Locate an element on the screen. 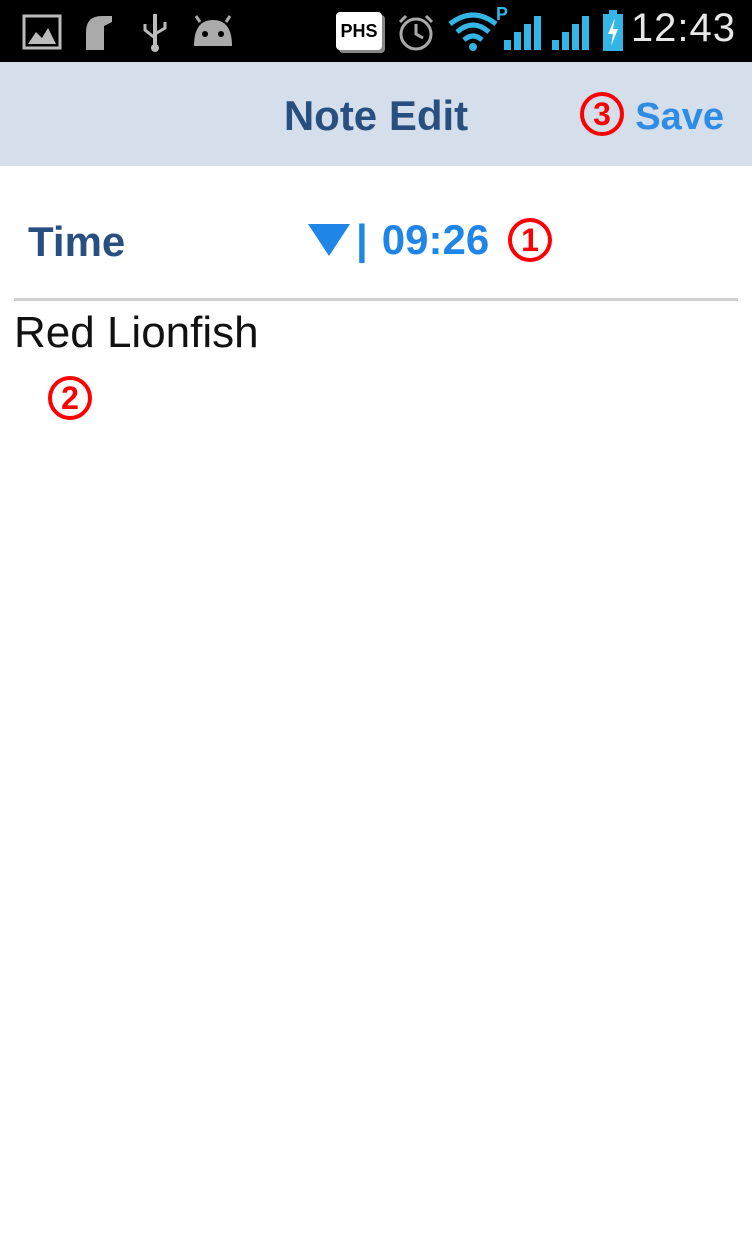 The height and width of the screenshot is (1252, 752). usb-icon is located at coordinates (155, 33).